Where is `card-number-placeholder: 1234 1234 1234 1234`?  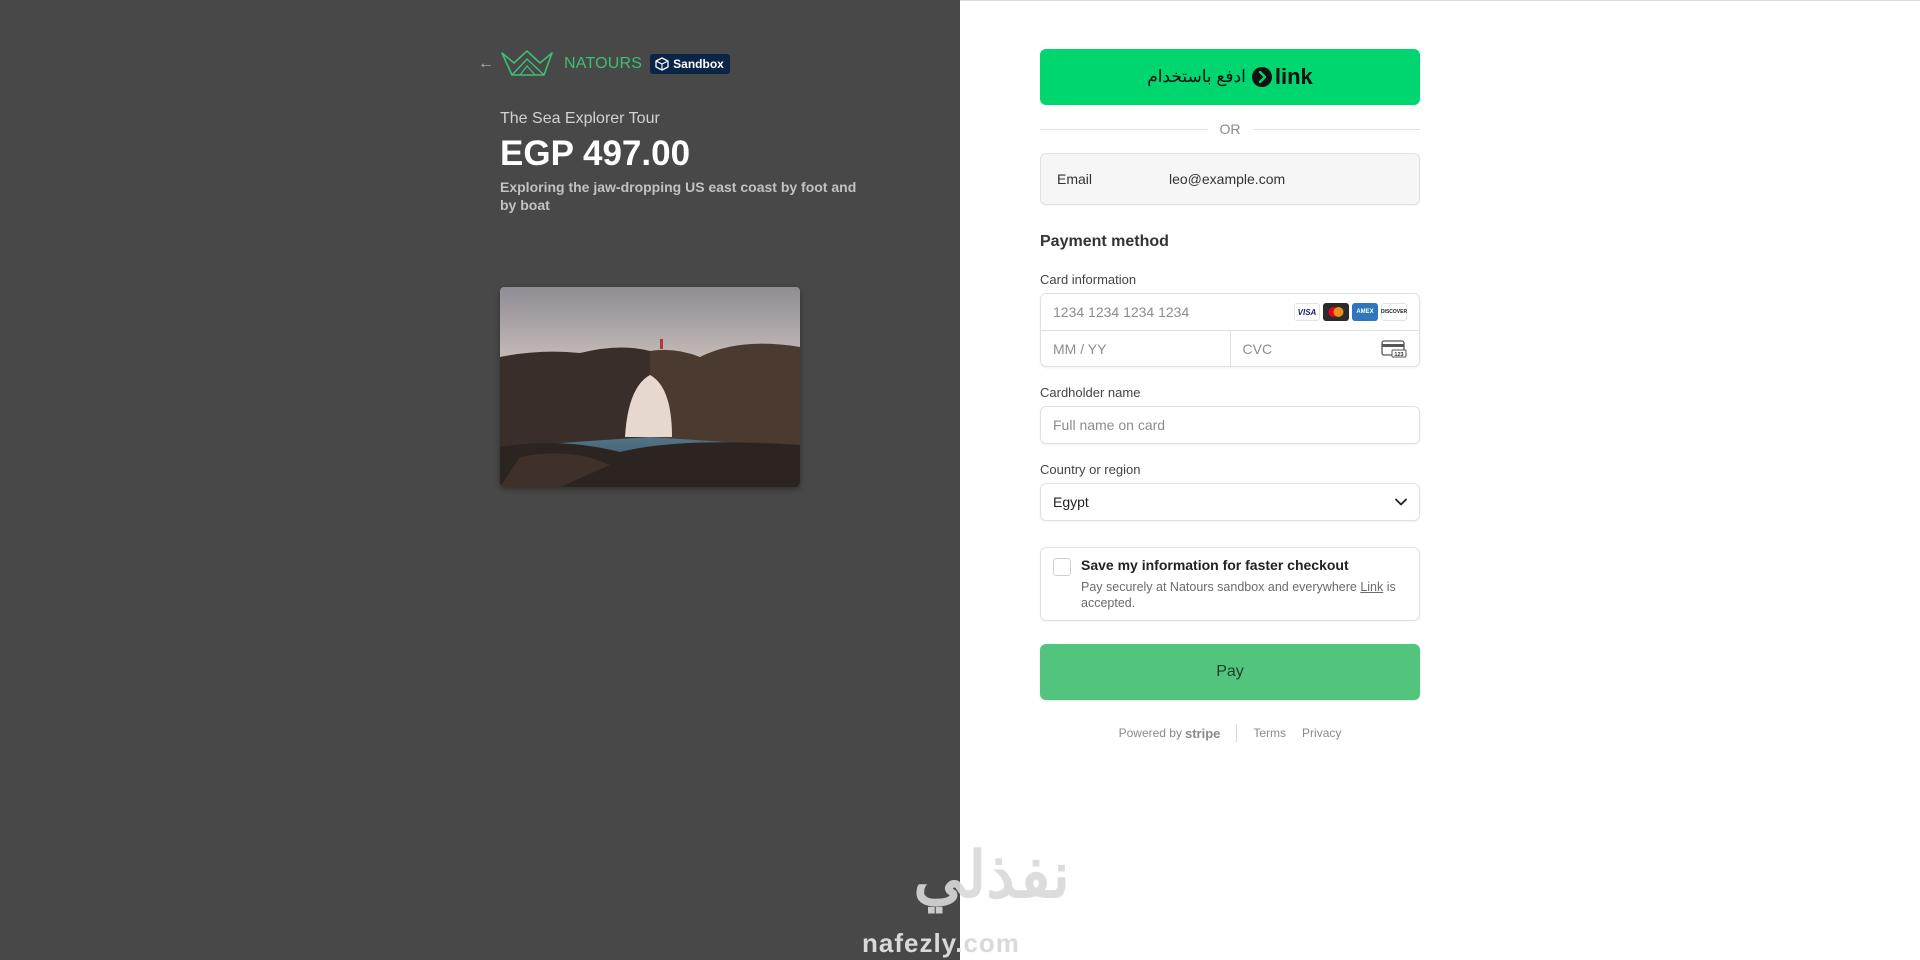 card-number-placeholder: 1234 1234 1234 1234 is located at coordinates (1121, 312).